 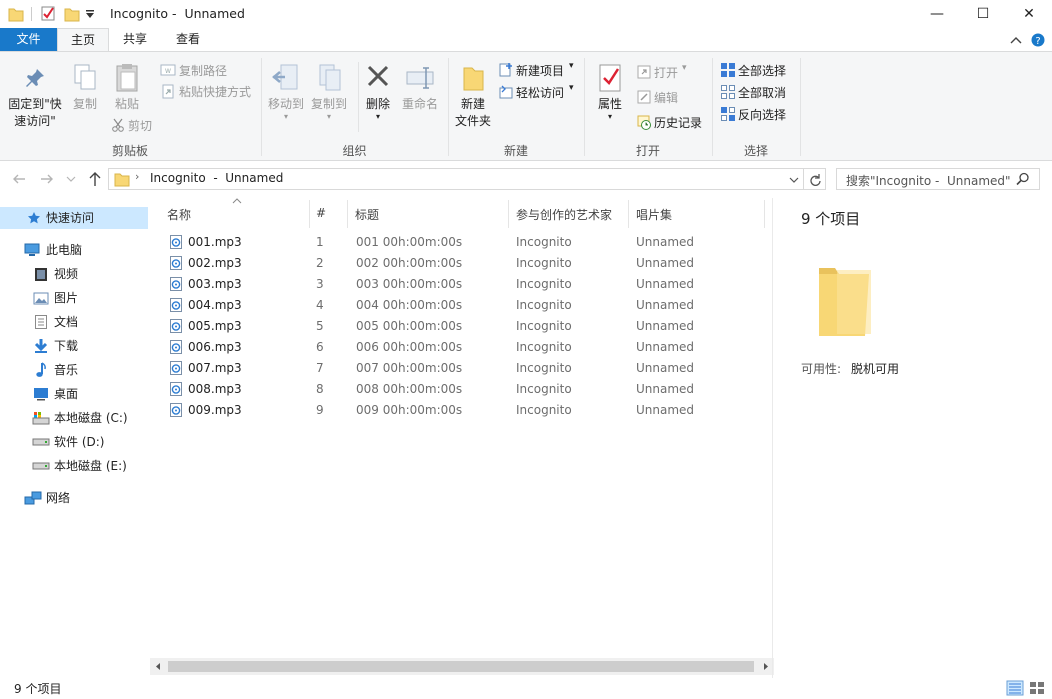 I want to click on scroll-left-icon, so click(x=158, y=666).